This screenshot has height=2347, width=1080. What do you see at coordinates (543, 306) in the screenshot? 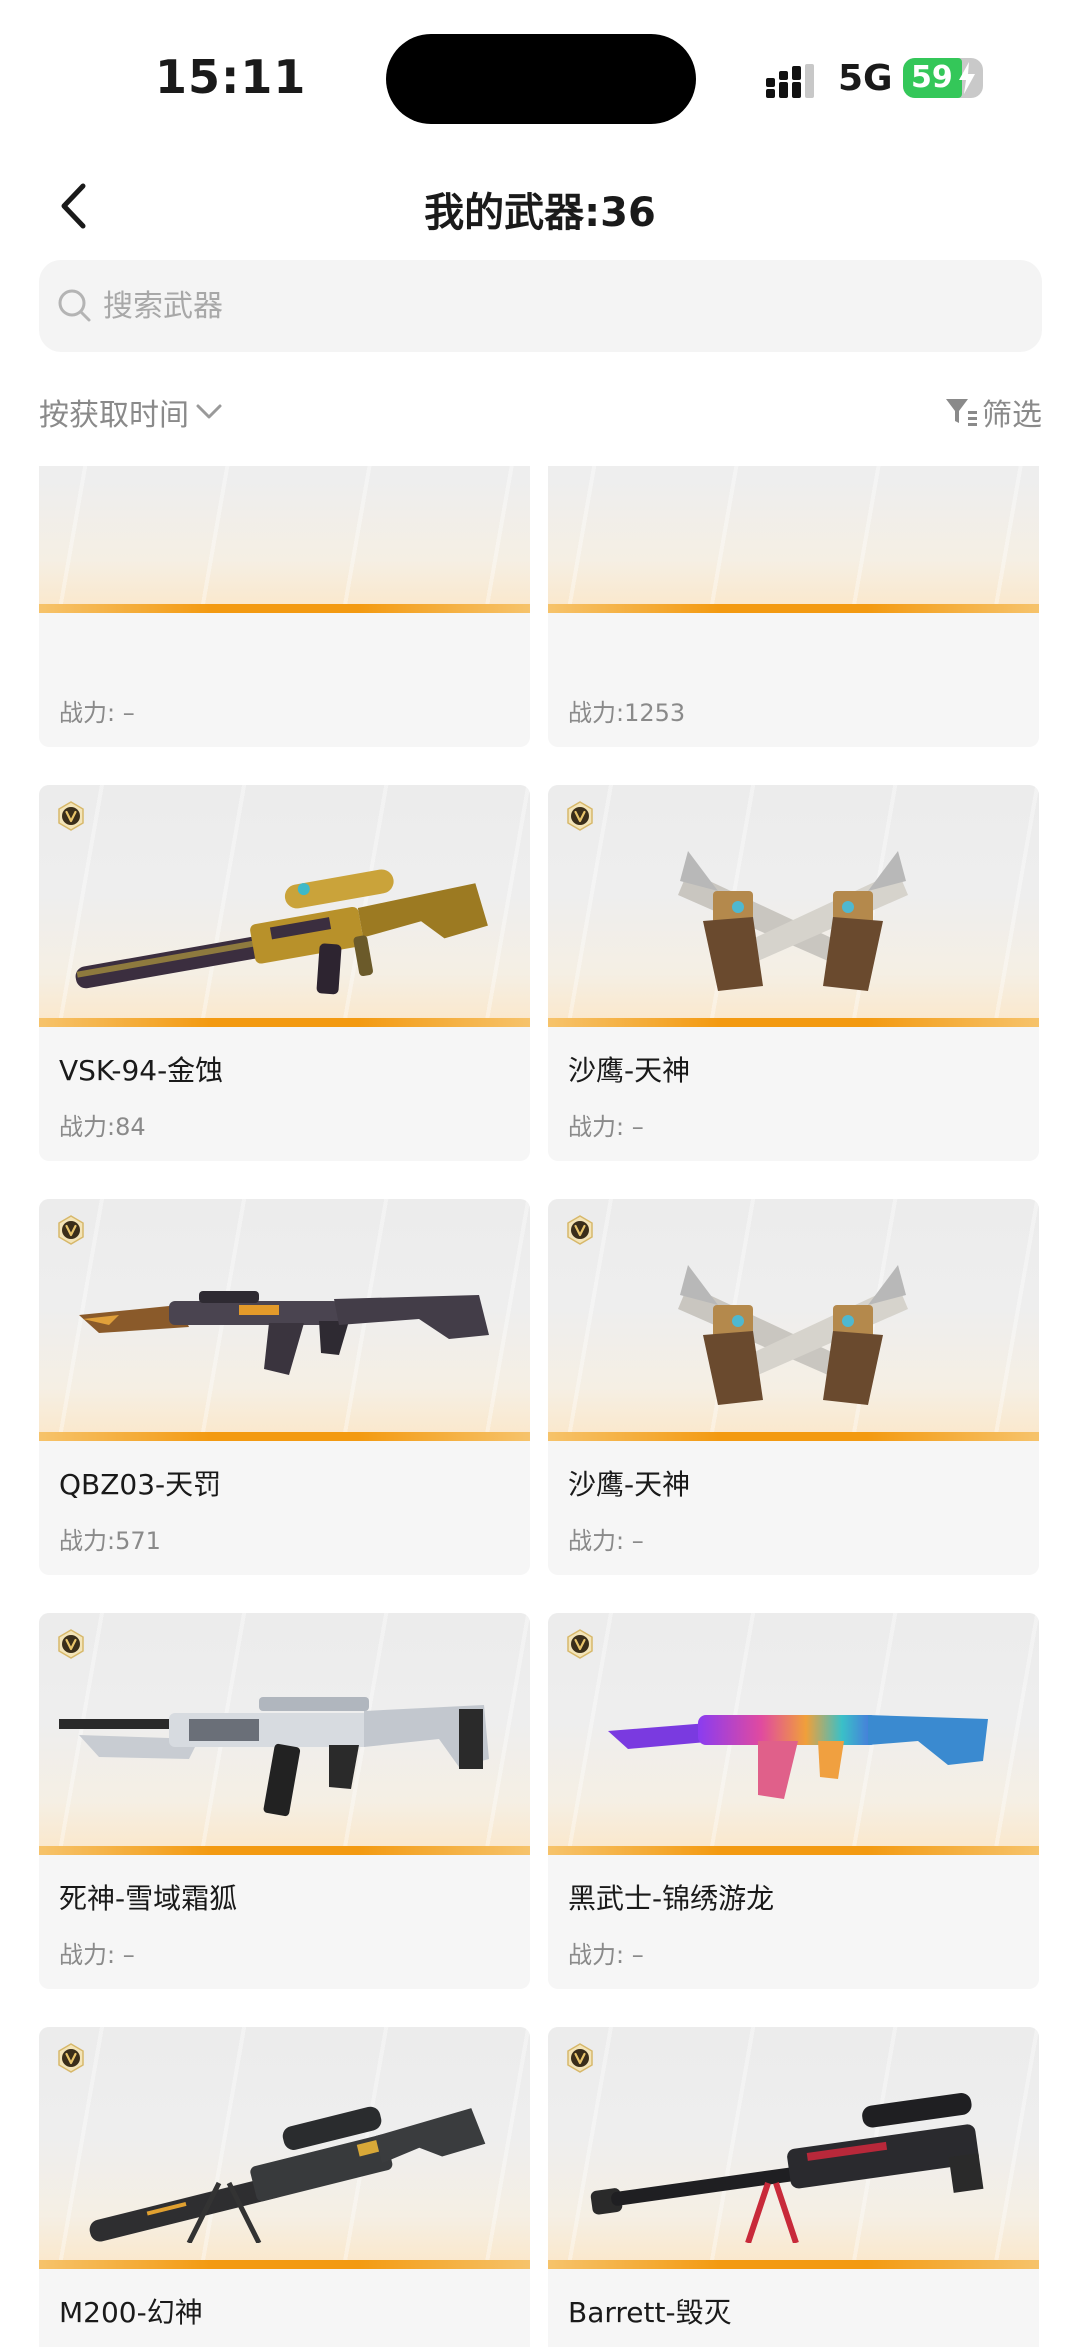
I see `search-input` at bounding box center [543, 306].